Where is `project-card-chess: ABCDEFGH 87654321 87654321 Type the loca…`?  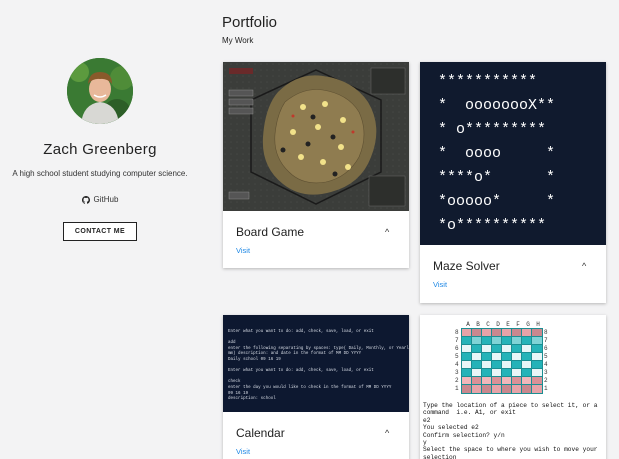
project-card-chess: ABCDEFGH 87654321 87654321 Type the loca… is located at coordinates (513, 387).